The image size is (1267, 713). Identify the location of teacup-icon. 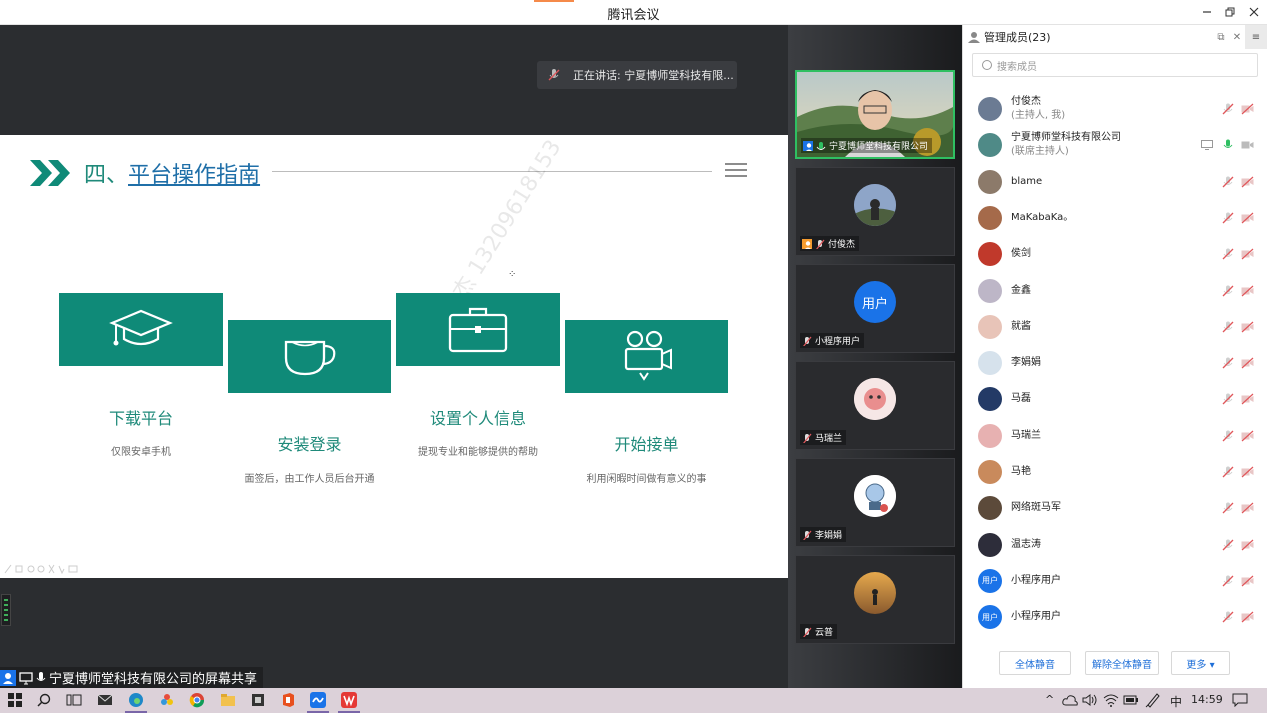
(309, 357).